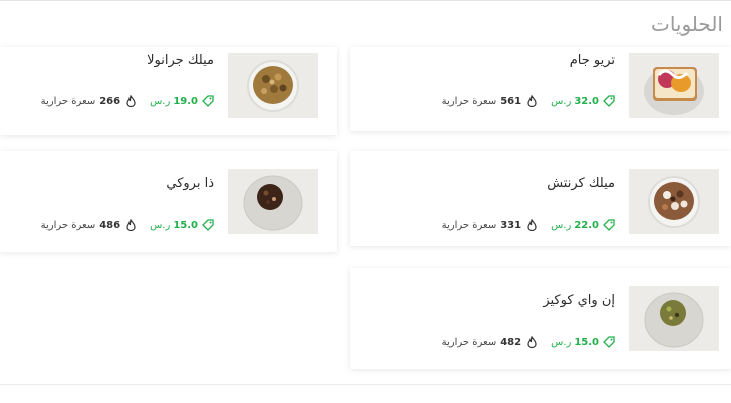 The image size is (731, 403). I want to click on calories: 486 سعرة حرارية, so click(88, 225).